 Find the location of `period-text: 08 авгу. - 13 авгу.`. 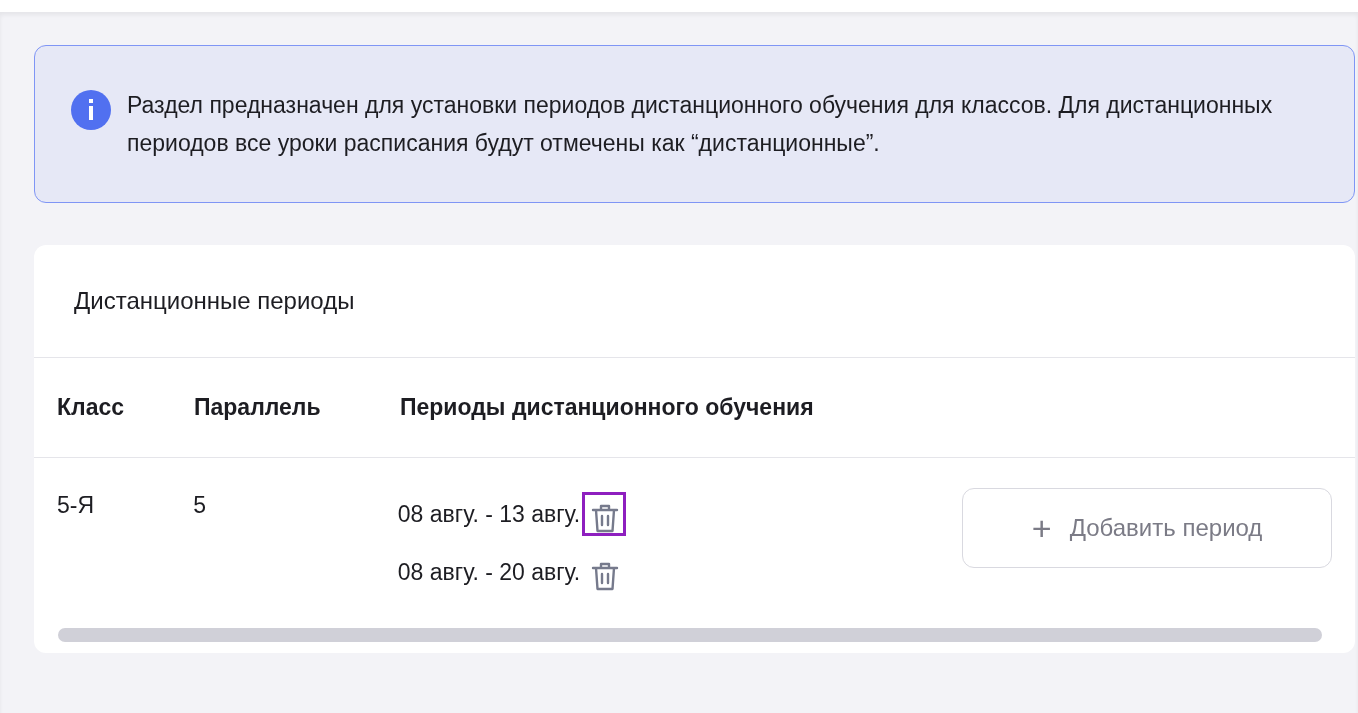

period-text: 08 авгу. - 13 авгу. is located at coordinates (489, 514).